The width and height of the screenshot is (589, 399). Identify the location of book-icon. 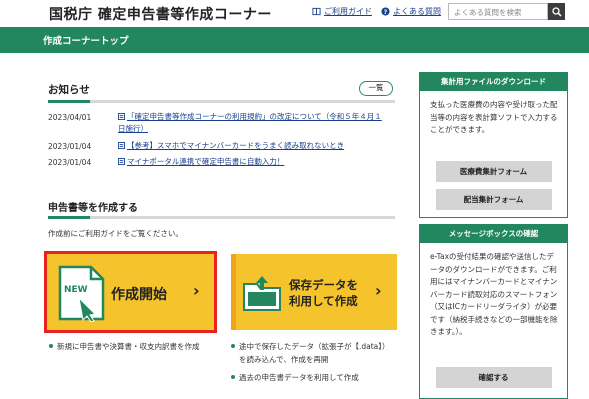
(316, 11).